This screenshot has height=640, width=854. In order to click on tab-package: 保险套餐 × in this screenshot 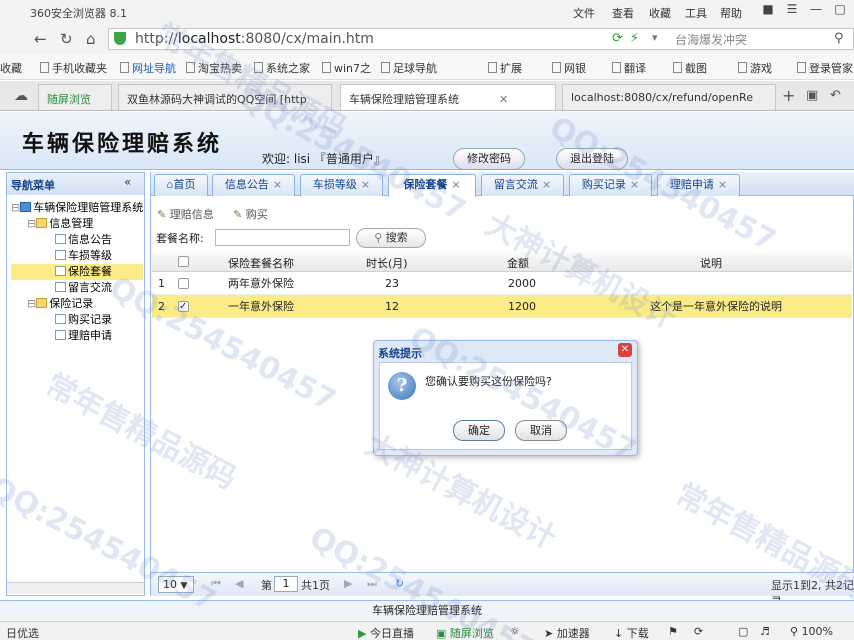, I will do `click(432, 185)`.